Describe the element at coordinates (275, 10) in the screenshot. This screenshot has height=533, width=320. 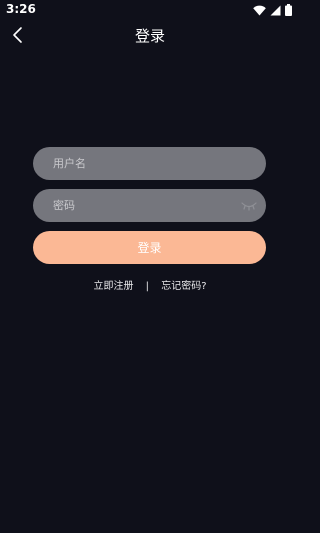
I see `cellular-signal-icon` at that location.